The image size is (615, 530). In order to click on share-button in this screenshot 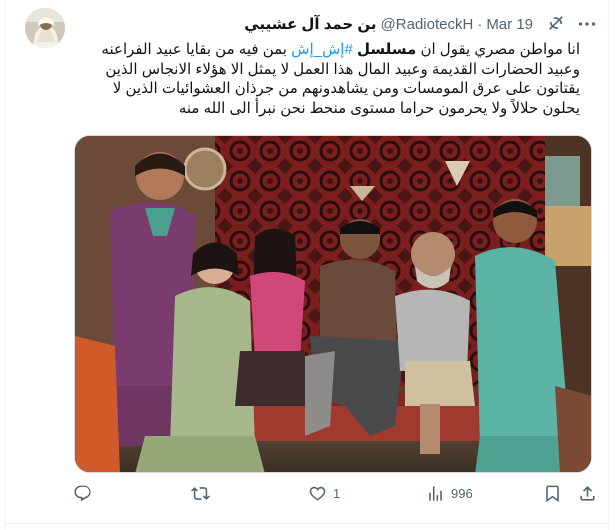, I will do `click(587, 493)`.